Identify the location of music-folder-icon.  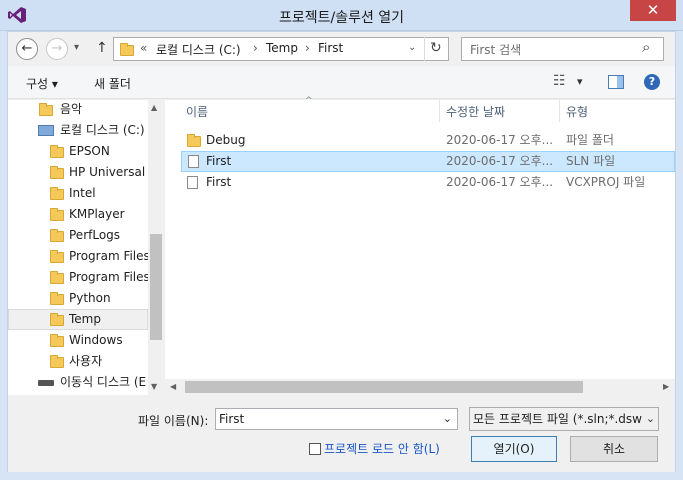
(46, 109).